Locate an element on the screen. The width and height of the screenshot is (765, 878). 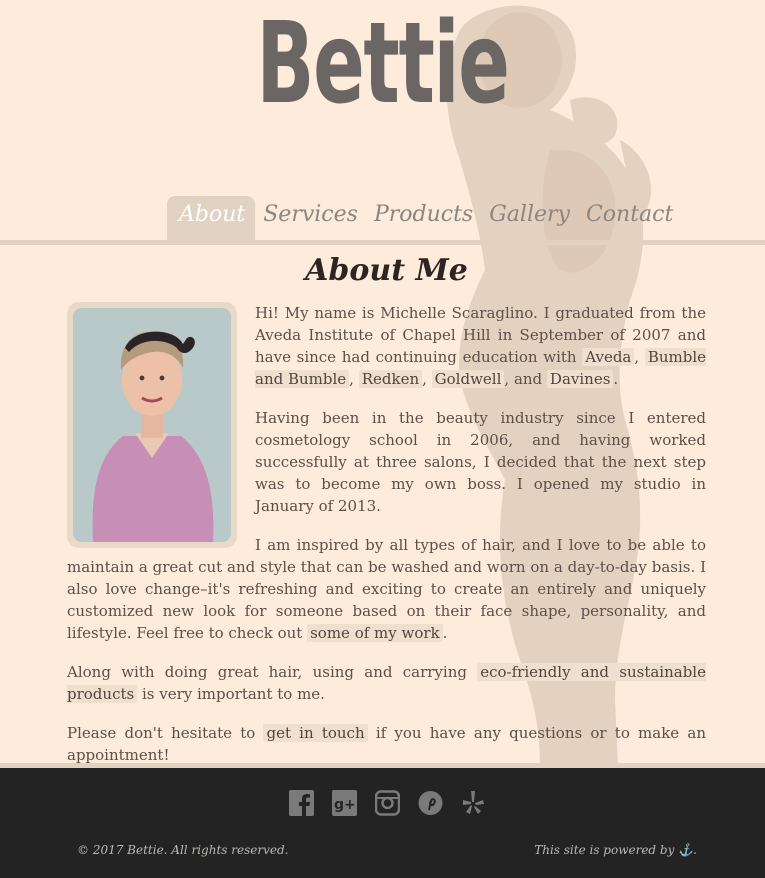
nav-item-gallery: Gallery is located at coordinates (529, 218).